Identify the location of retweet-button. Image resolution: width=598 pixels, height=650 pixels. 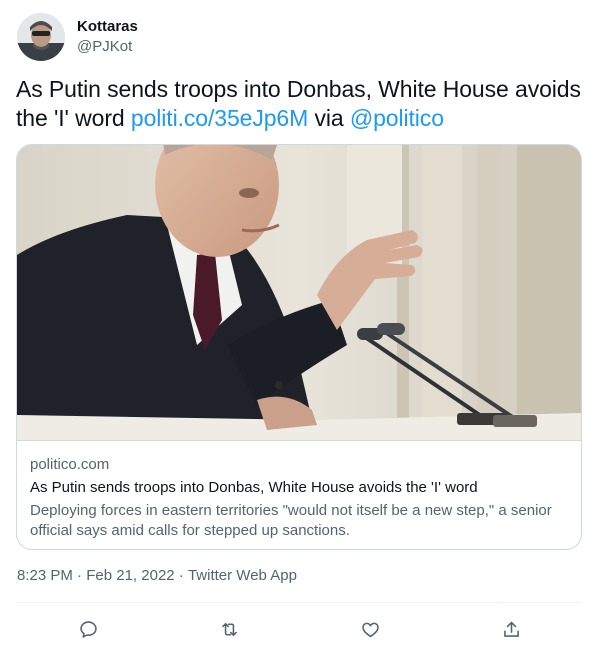
(229, 629).